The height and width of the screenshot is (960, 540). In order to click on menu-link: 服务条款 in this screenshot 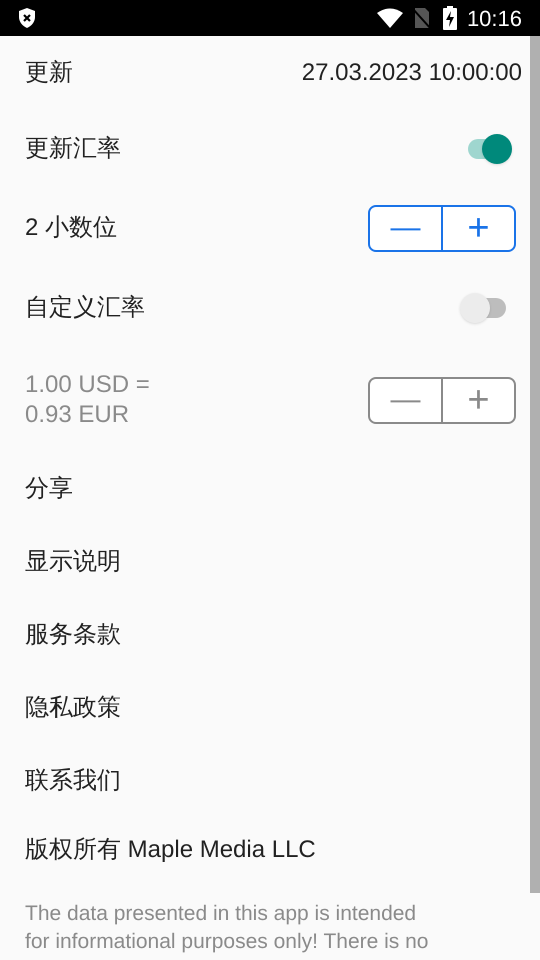, I will do `click(73, 635)`.